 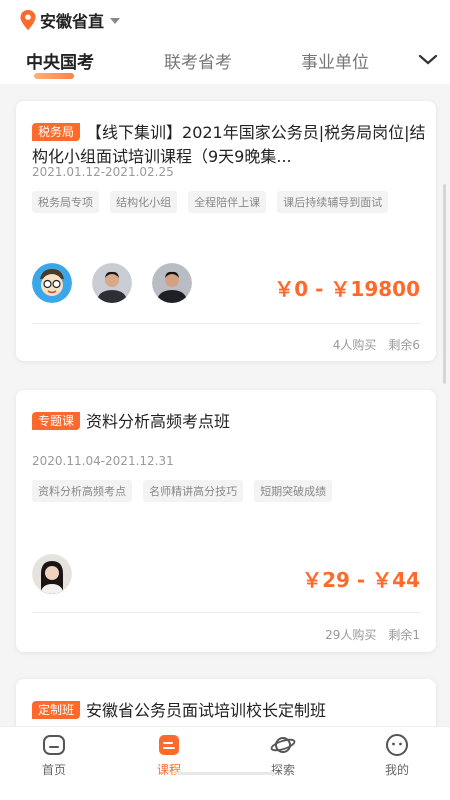 What do you see at coordinates (82, 491) in the screenshot?
I see `course-tag: 资料分析高频考点` at bounding box center [82, 491].